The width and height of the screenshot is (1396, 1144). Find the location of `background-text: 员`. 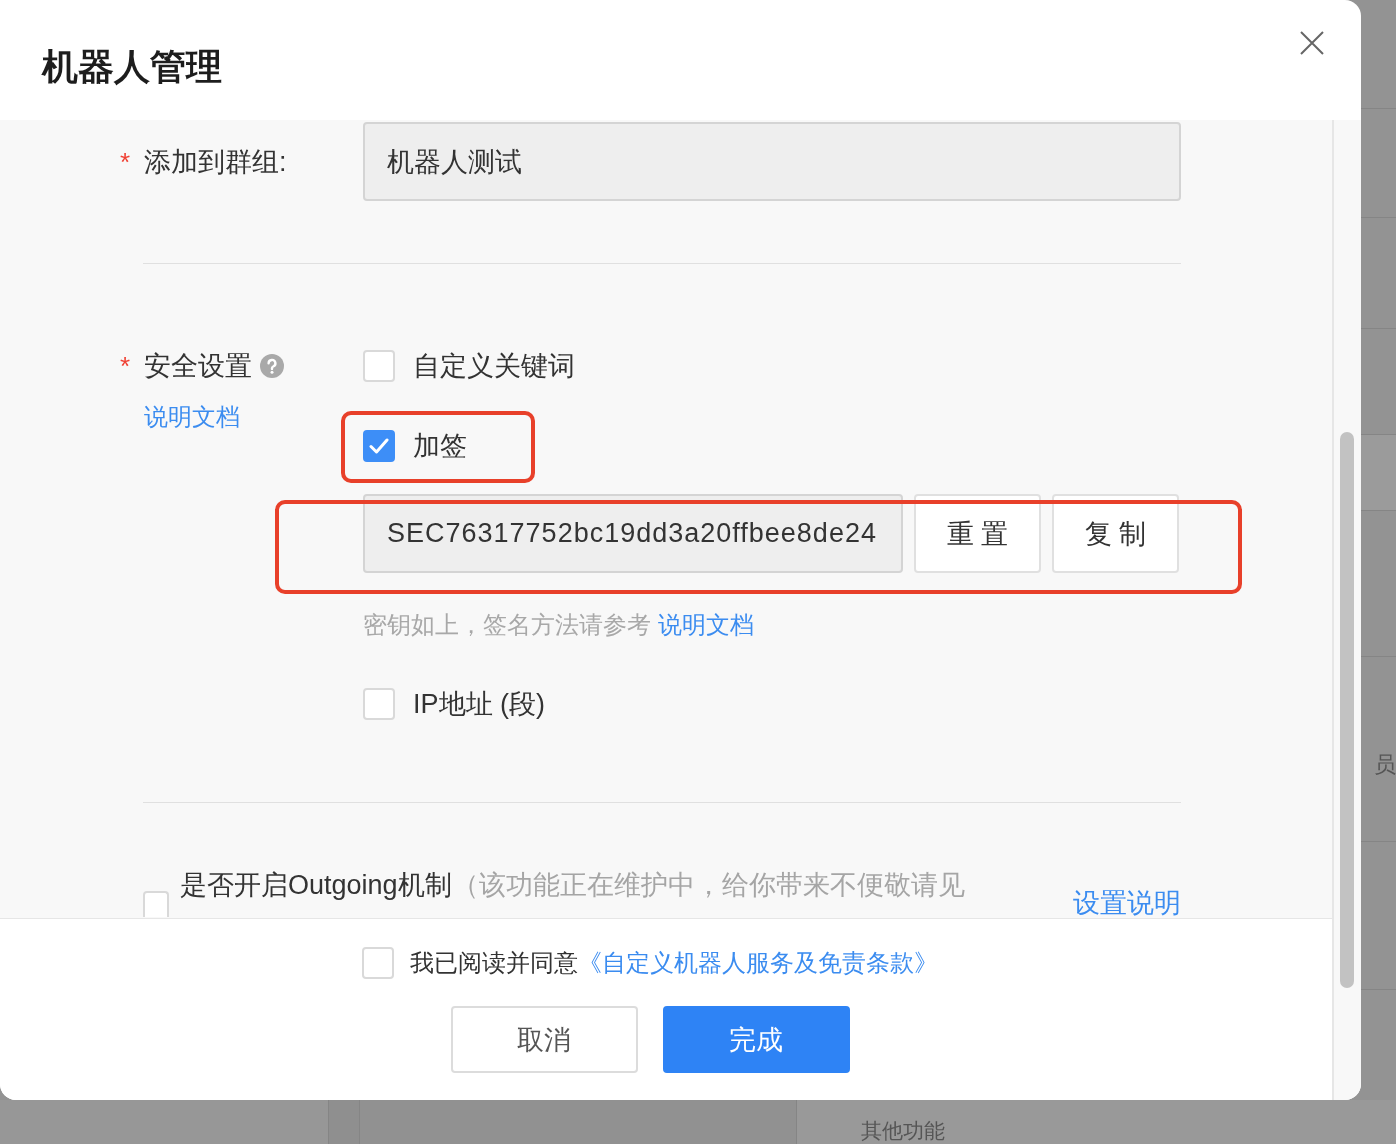

background-text: 员 is located at coordinates (1384, 765).